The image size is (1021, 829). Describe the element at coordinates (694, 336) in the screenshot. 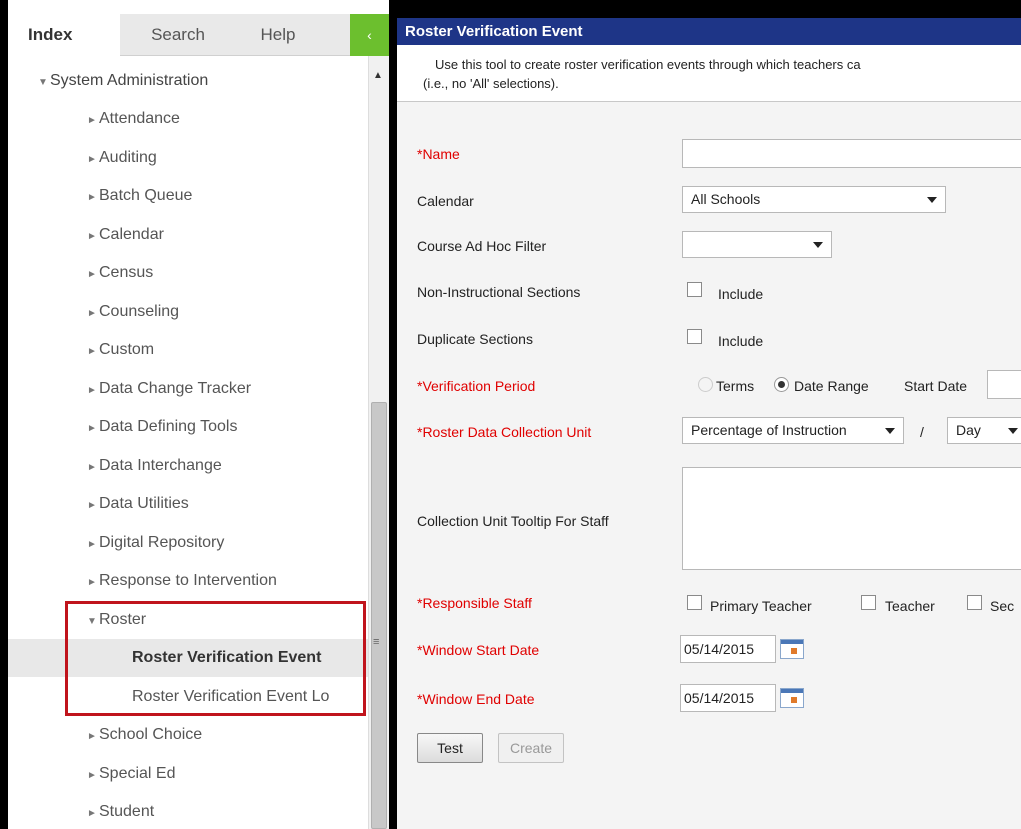

I see `duplicate-include-checkbox` at that location.